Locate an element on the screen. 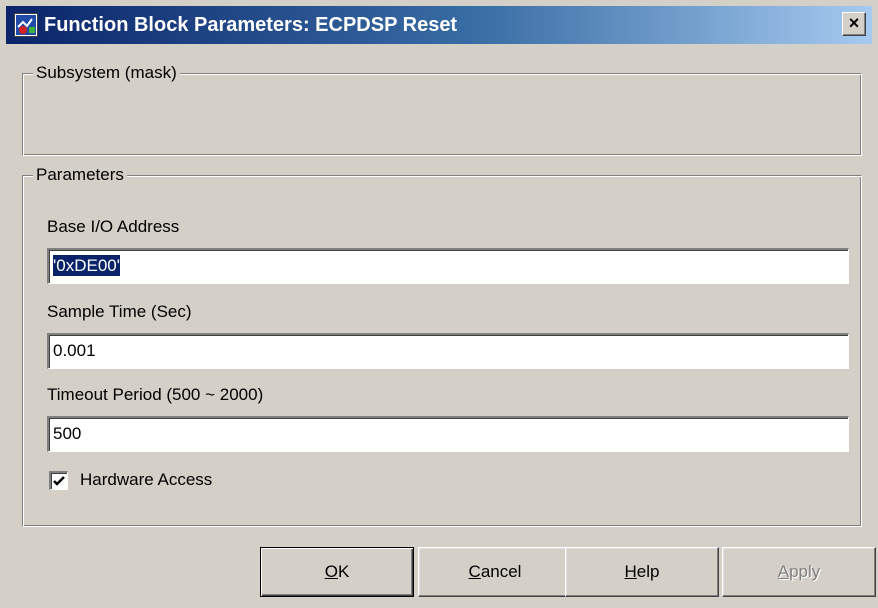 The width and height of the screenshot is (878, 608). checkmark-icon is located at coordinates (59, 481).